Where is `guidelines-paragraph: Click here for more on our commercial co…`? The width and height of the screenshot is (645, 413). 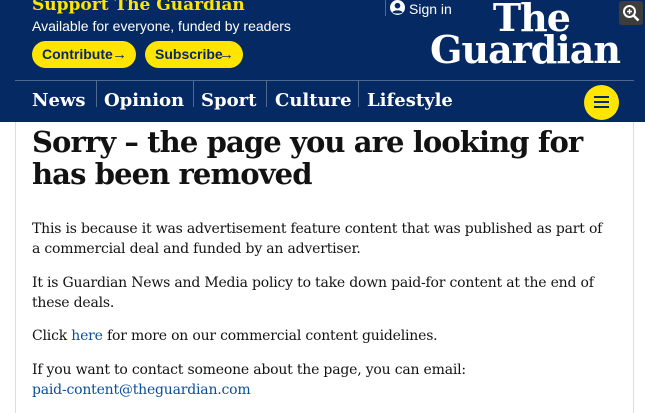
guidelines-paragraph: Click here for more on our commercial co… is located at coordinates (322, 336).